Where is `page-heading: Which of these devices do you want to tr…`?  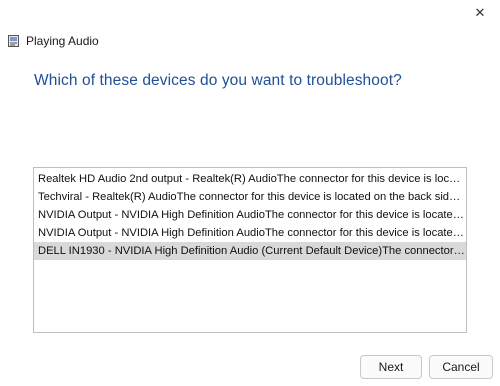 page-heading: Which of these devices do you want to tr… is located at coordinates (218, 80).